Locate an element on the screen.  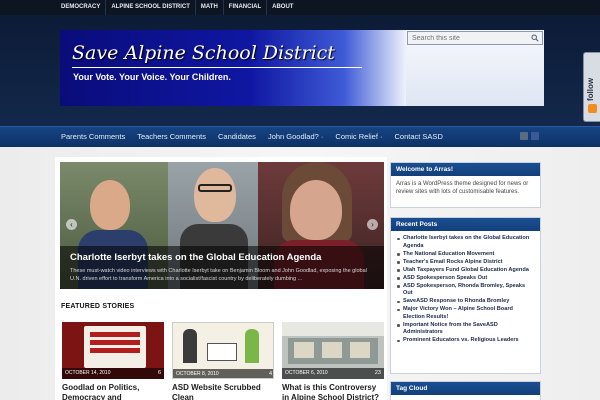
card-thumbnail: OCTOBER 14, 2010 6 is located at coordinates (113, 350).